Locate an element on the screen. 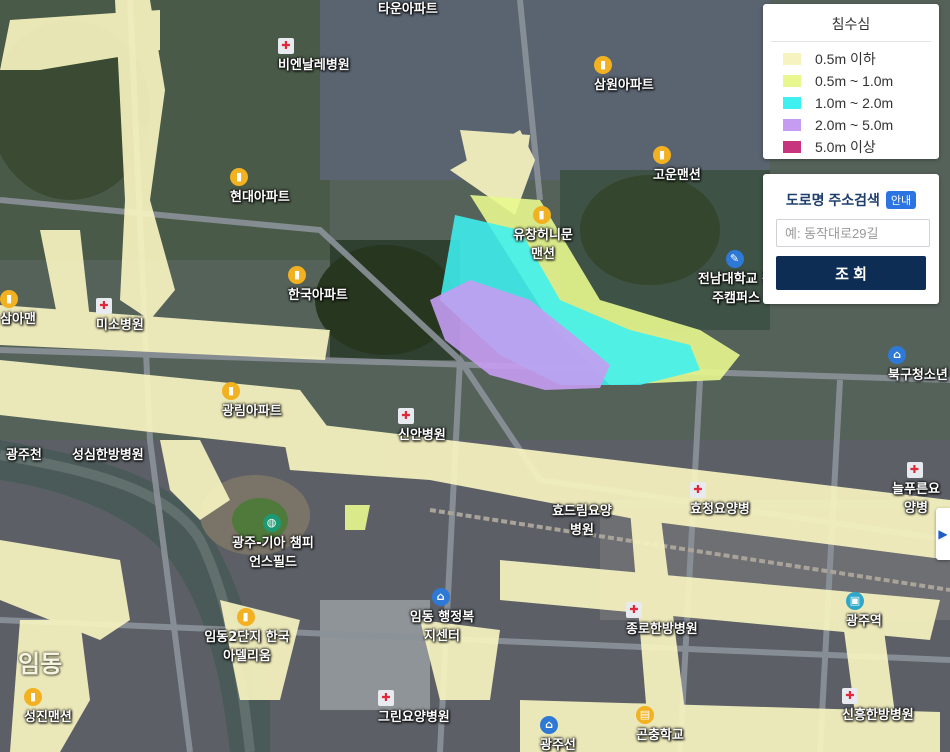 The image size is (950, 752). poi-hospital: ✚ 효청요양병 is located at coordinates (720, 499).